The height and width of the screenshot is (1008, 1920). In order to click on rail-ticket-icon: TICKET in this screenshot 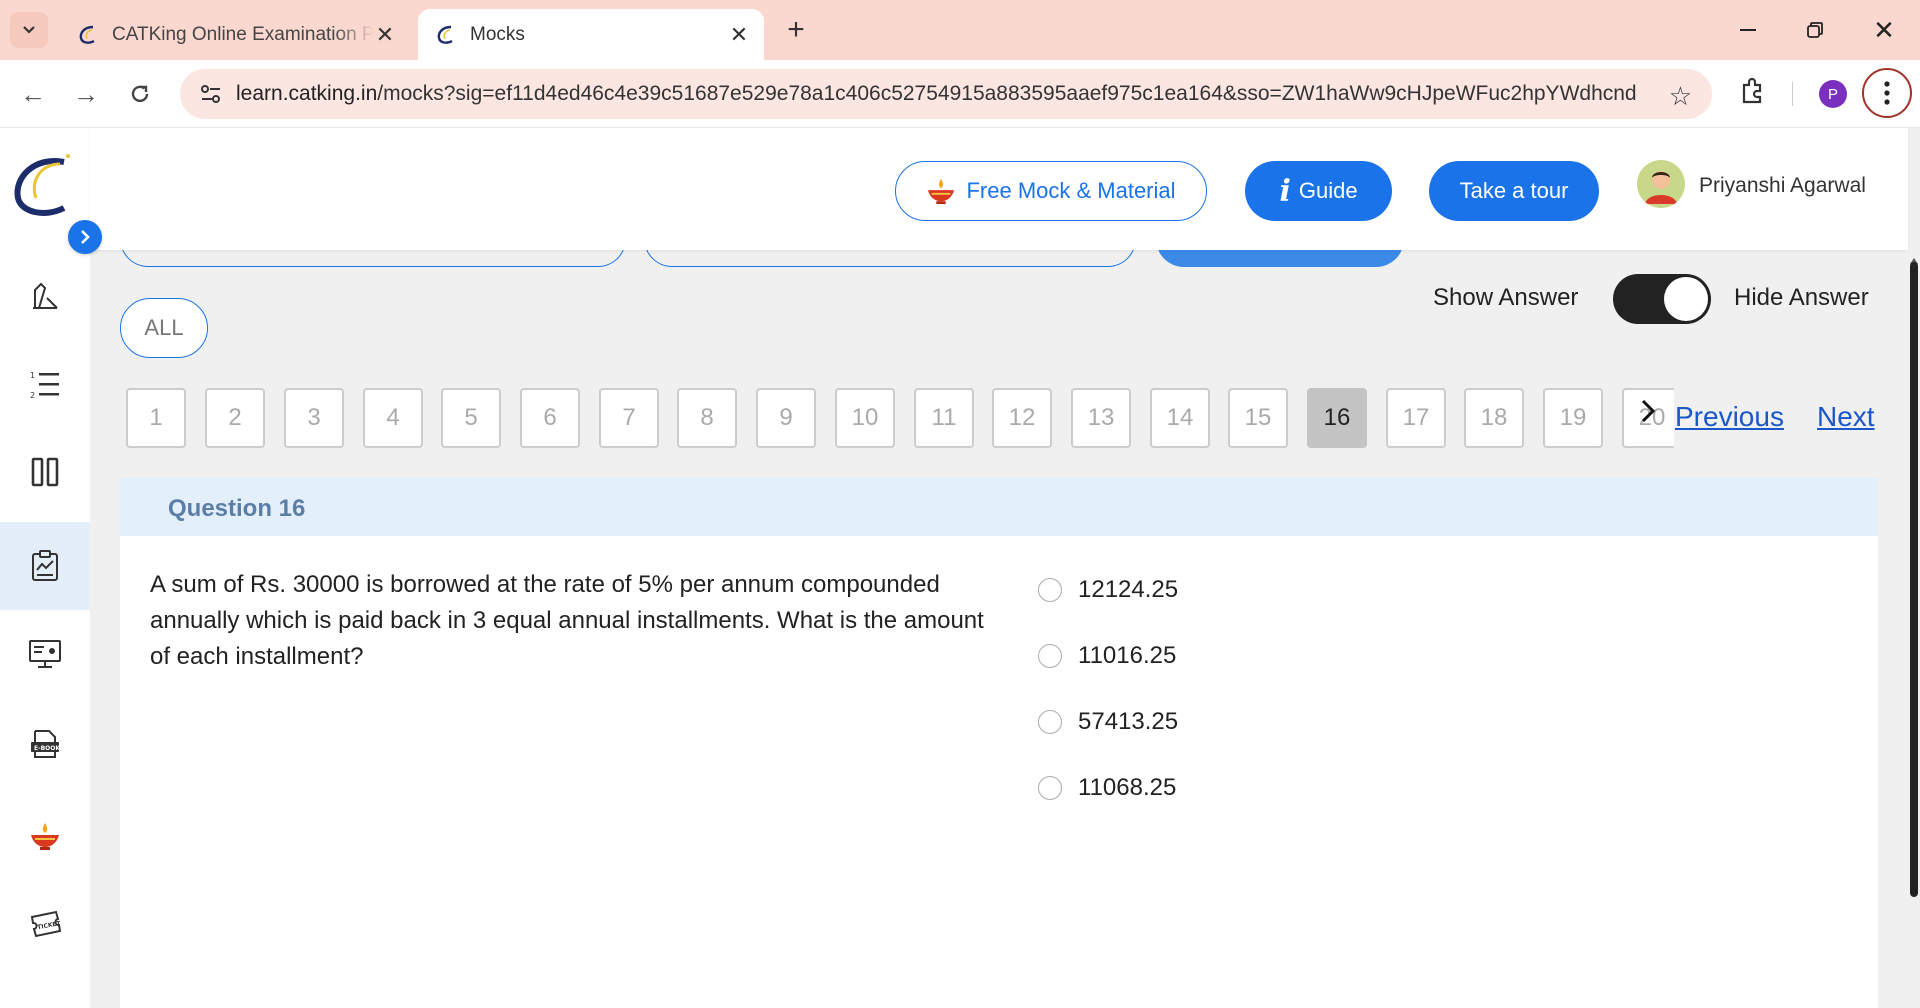, I will do `click(45, 924)`.